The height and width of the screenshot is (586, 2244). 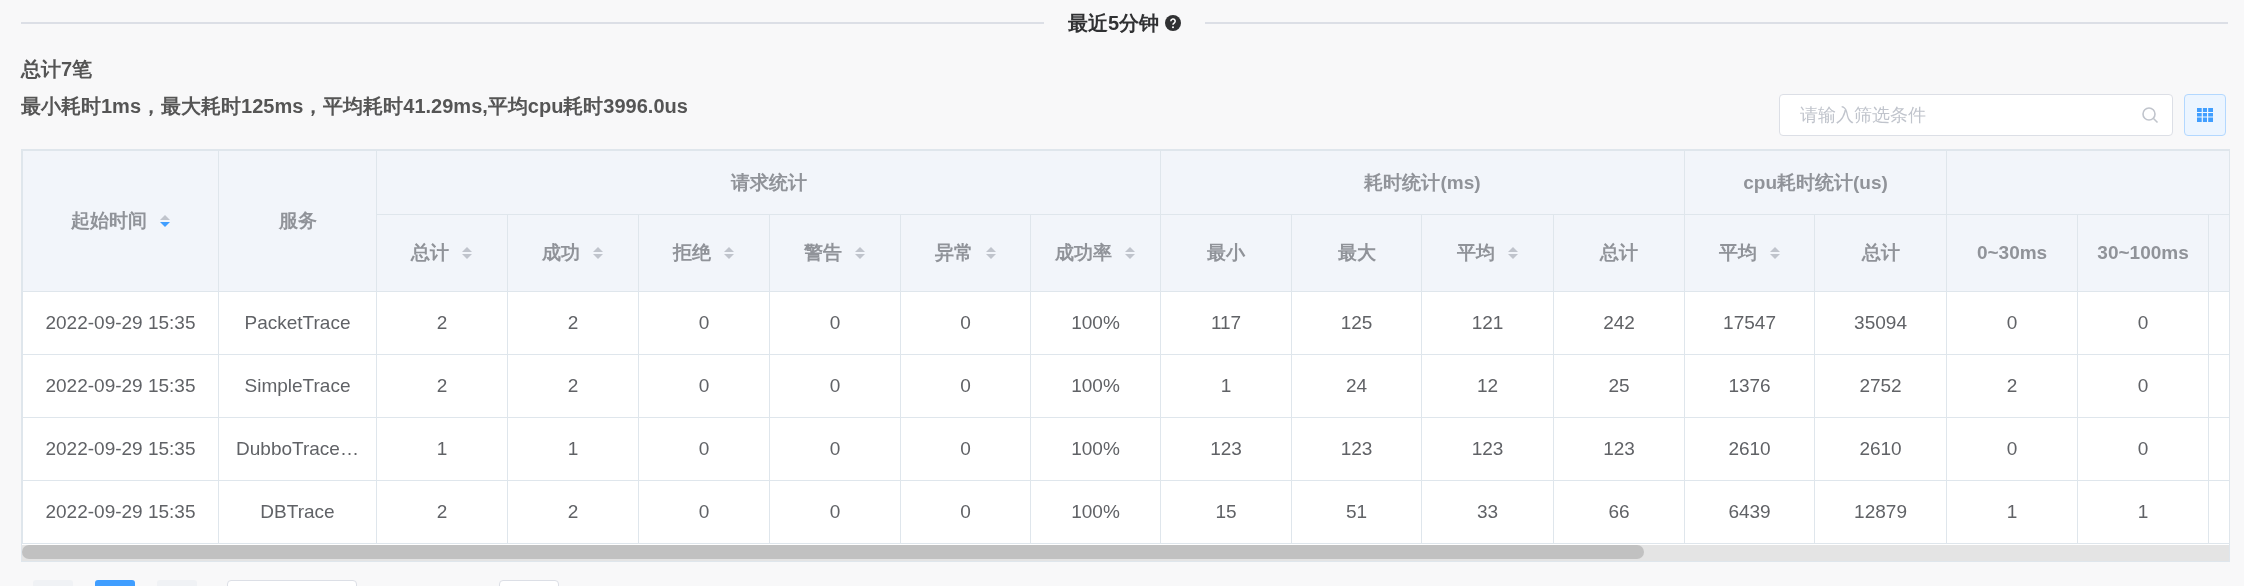 I want to click on column-header: 0~30ms, so click(x=2012, y=253).